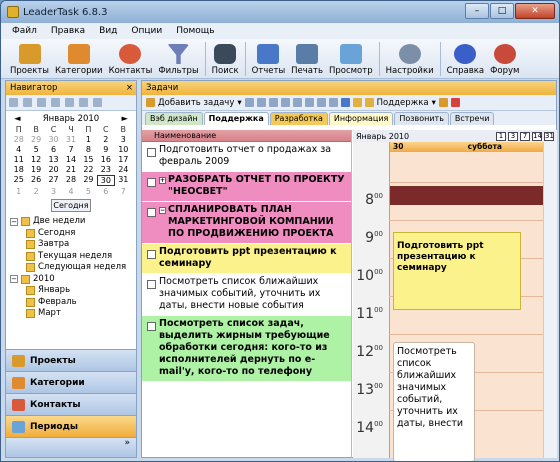  What do you see at coordinates (455, 102) in the screenshot?
I see `flag-icon` at bounding box center [455, 102].